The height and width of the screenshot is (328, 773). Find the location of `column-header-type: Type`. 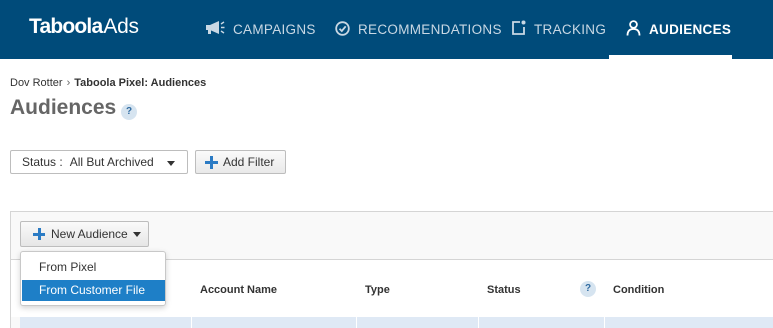

column-header-type: Type is located at coordinates (377, 290).